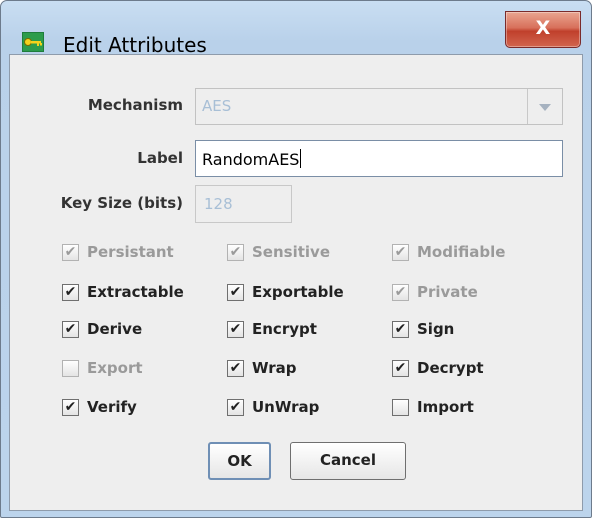 This screenshot has width=594, height=520. What do you see at coordinates (218, 204) in the screenshot?
I see `key-size-value: 128` at bounding box center [218, 204].